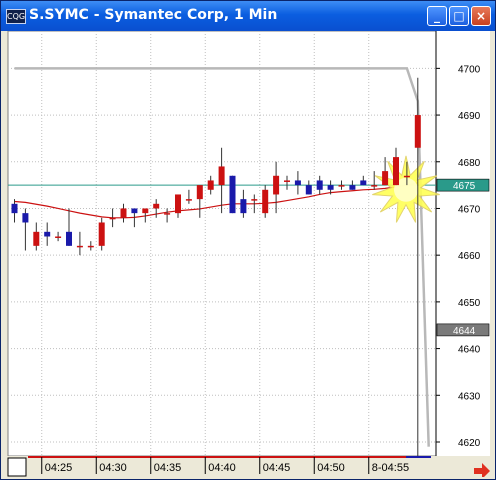  I want to click on window-title: S.SYMC - Symantec Corp, 1 Min, so click(153, 15).